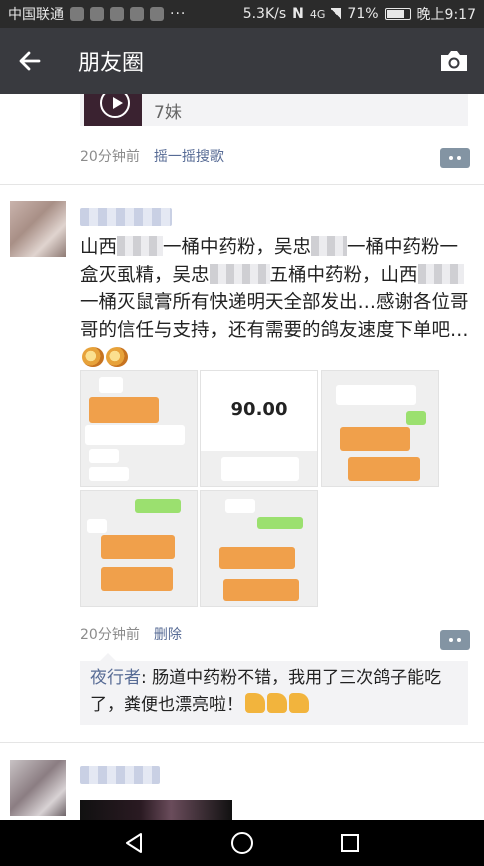 This screenshot has height=866, width=484. I want to click on play-icon, so click(115, 106).